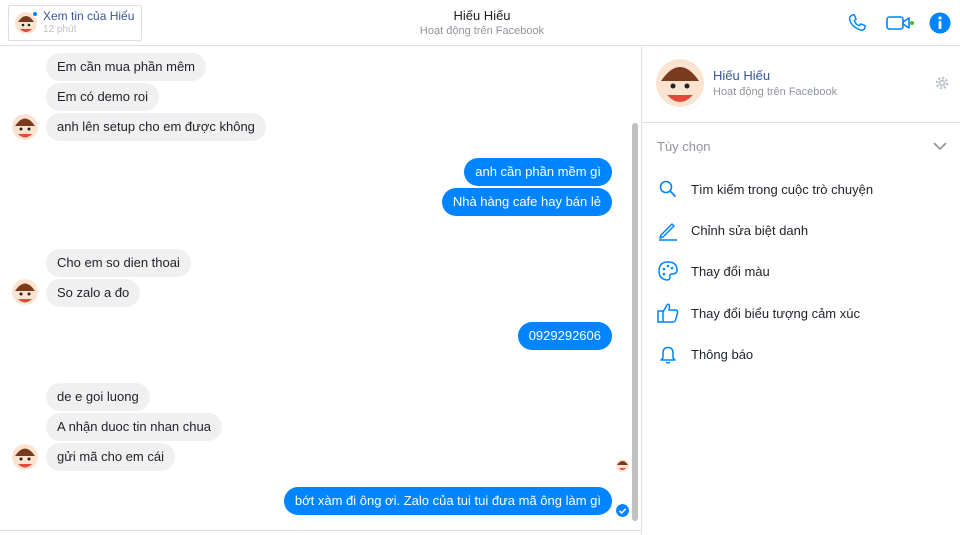 This screenshot has height=535, width=960. I want to click on divider, so click(320, 530).